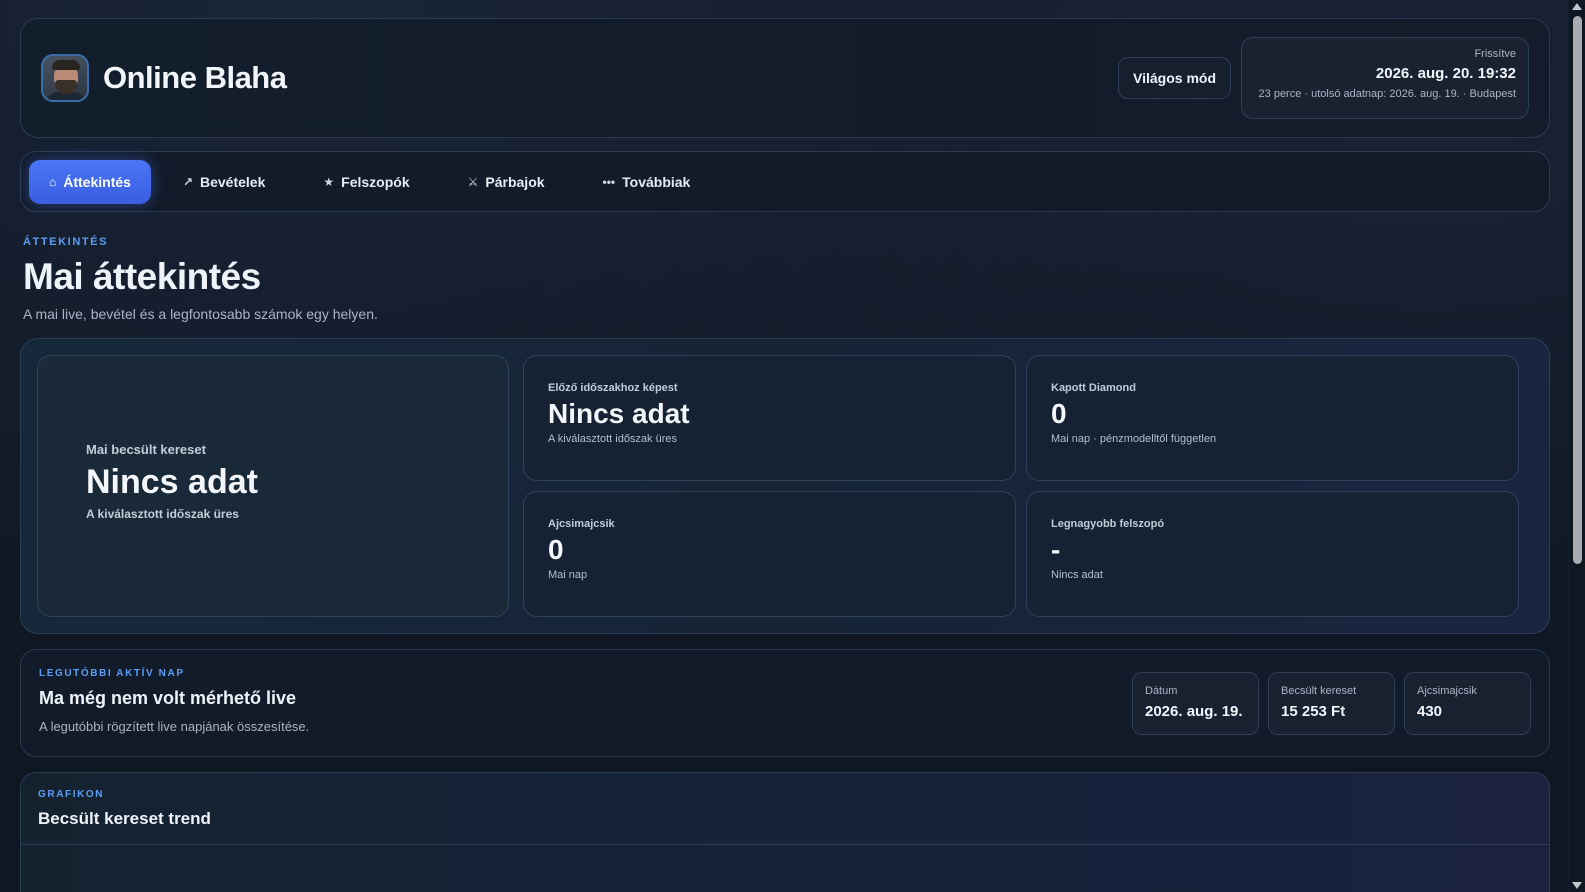  Describe the element at coordinates (233, 181) in the screenshot. I see `tab-label: Bevételek` at that location.